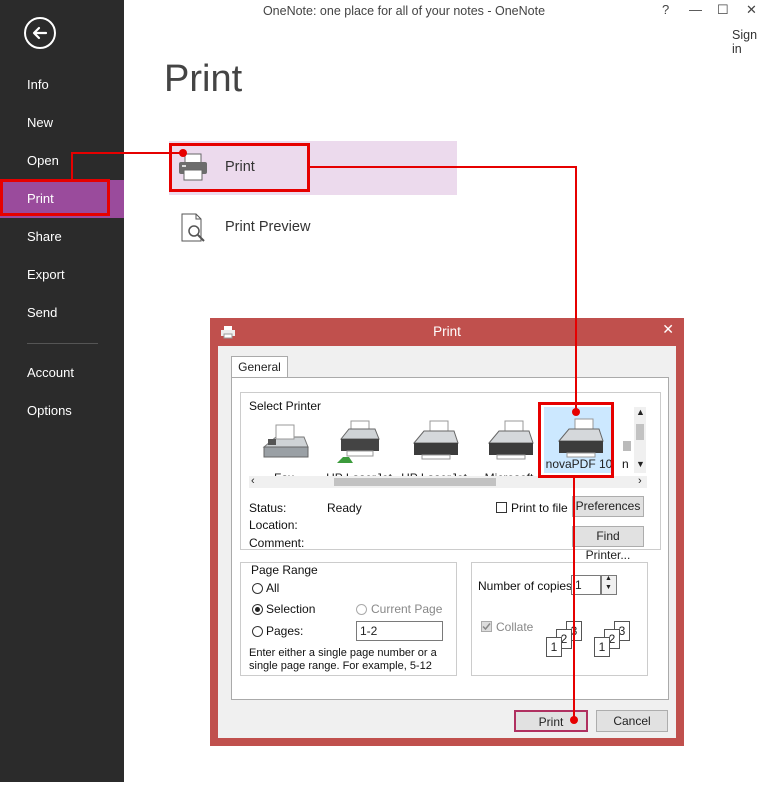 The height and width of the screenshot is (787, 769). I want to click on location-label: Location:, so click(273, 525).